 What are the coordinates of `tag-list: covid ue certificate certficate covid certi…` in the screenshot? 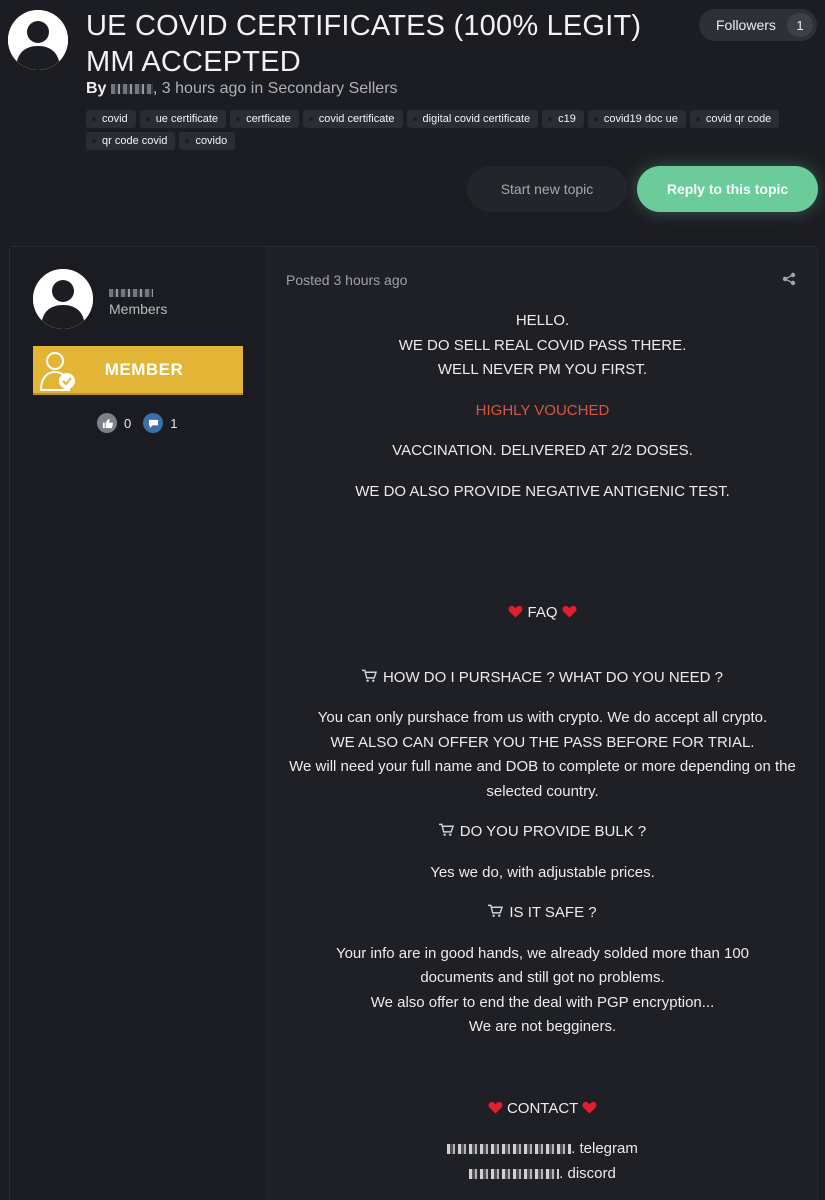 It's located at (455, 131).